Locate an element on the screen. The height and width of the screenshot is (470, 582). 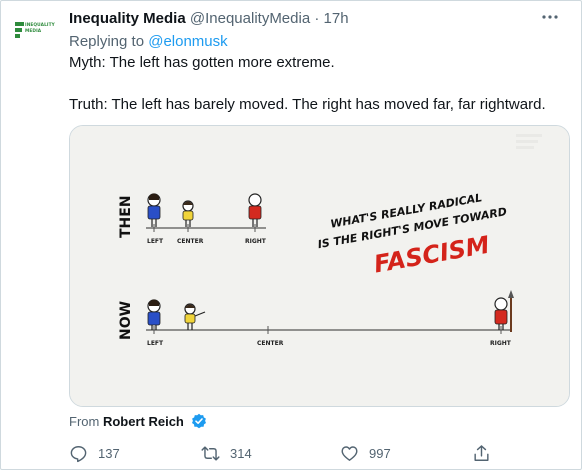
avatar: INEQUALITY MEDIA is located at coordinates (35, 31).